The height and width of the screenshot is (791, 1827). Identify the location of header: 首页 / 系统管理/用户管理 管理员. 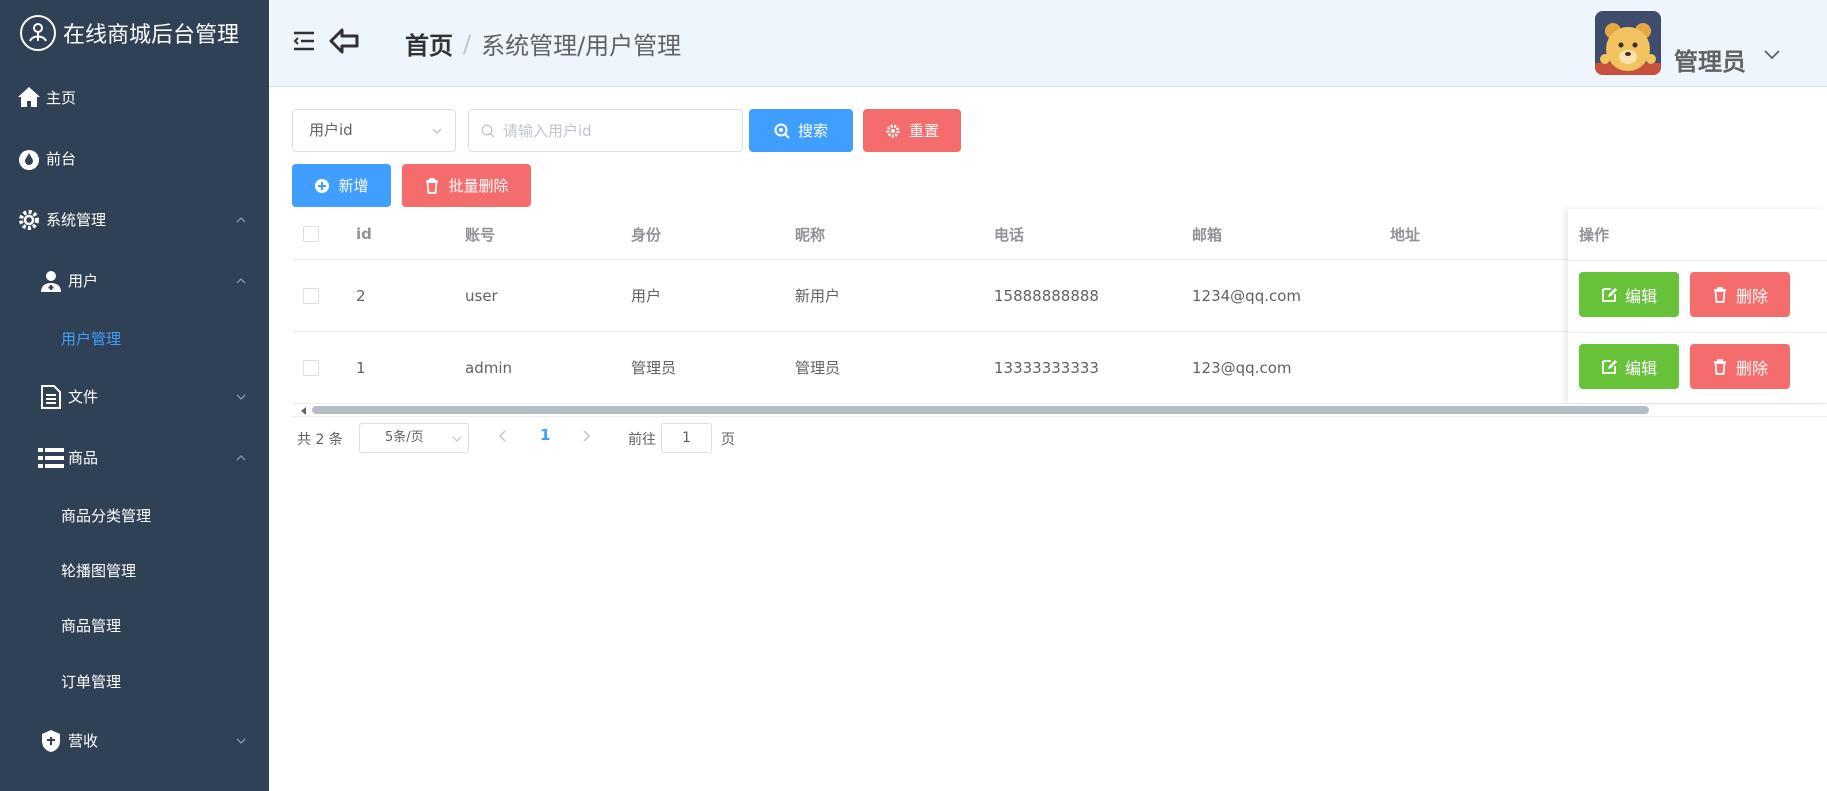
(1048, 43).